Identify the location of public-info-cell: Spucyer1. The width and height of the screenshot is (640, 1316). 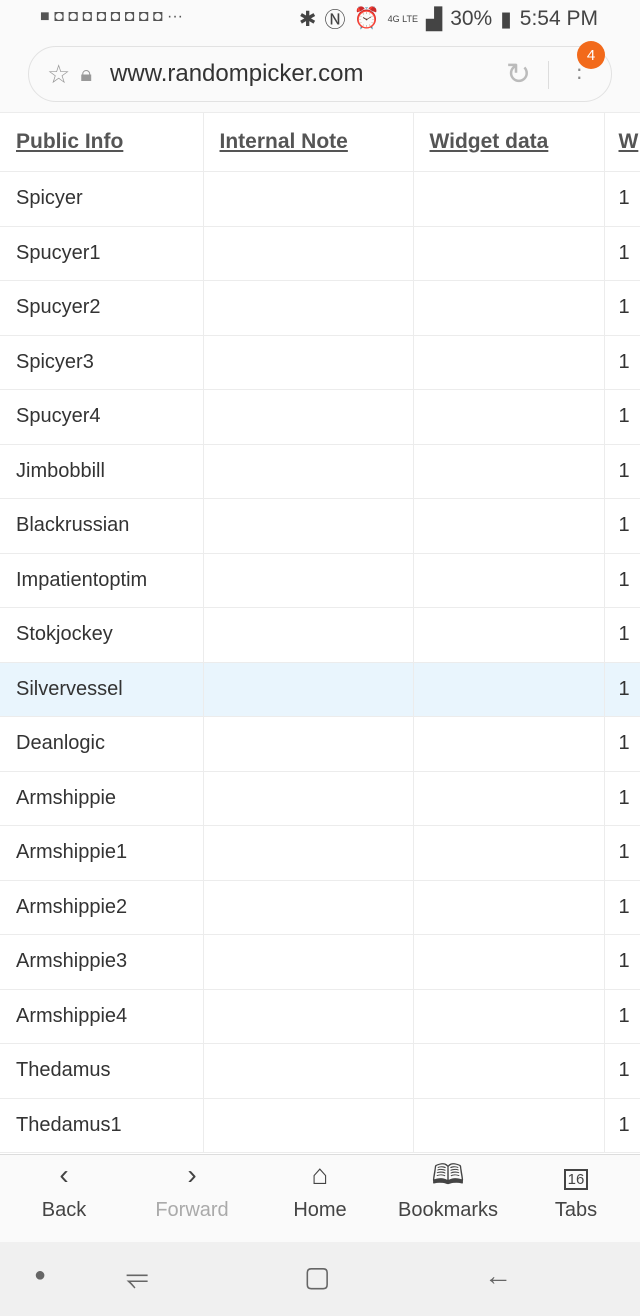
(102, 253).